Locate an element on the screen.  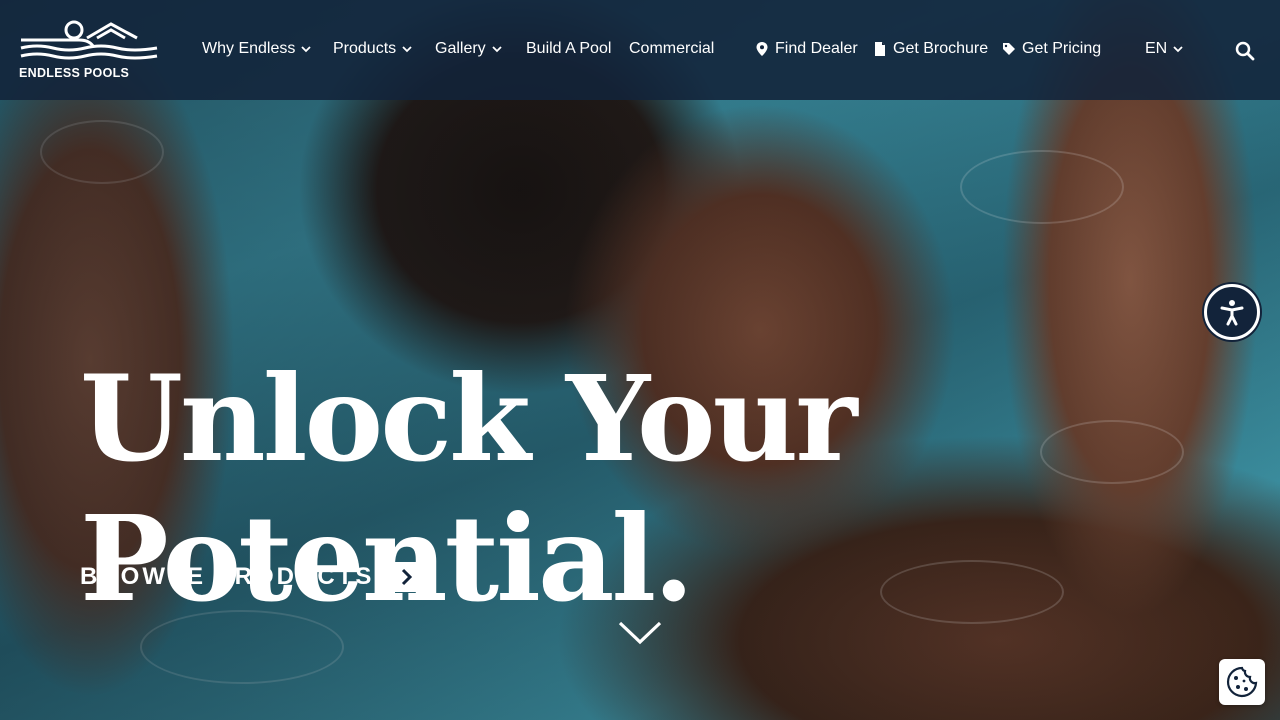
scroll-down-chevron-icon is located at coordinates (640, 633).